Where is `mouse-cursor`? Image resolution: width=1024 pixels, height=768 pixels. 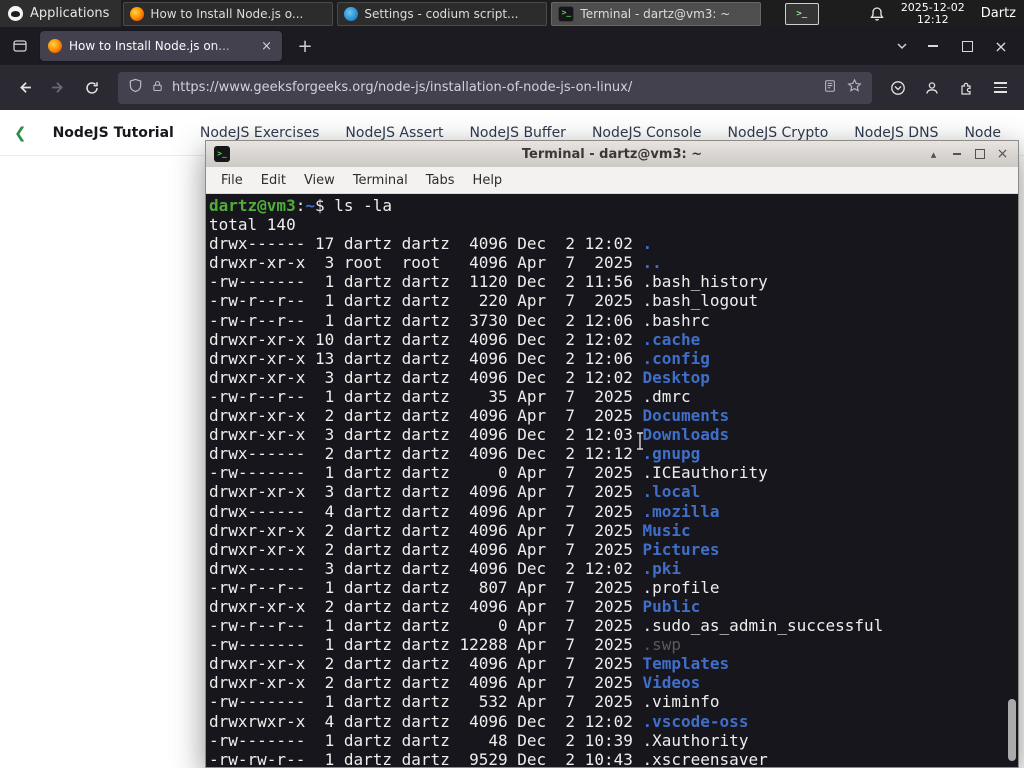 mouse-cursor is located at coordinates (640, 441).